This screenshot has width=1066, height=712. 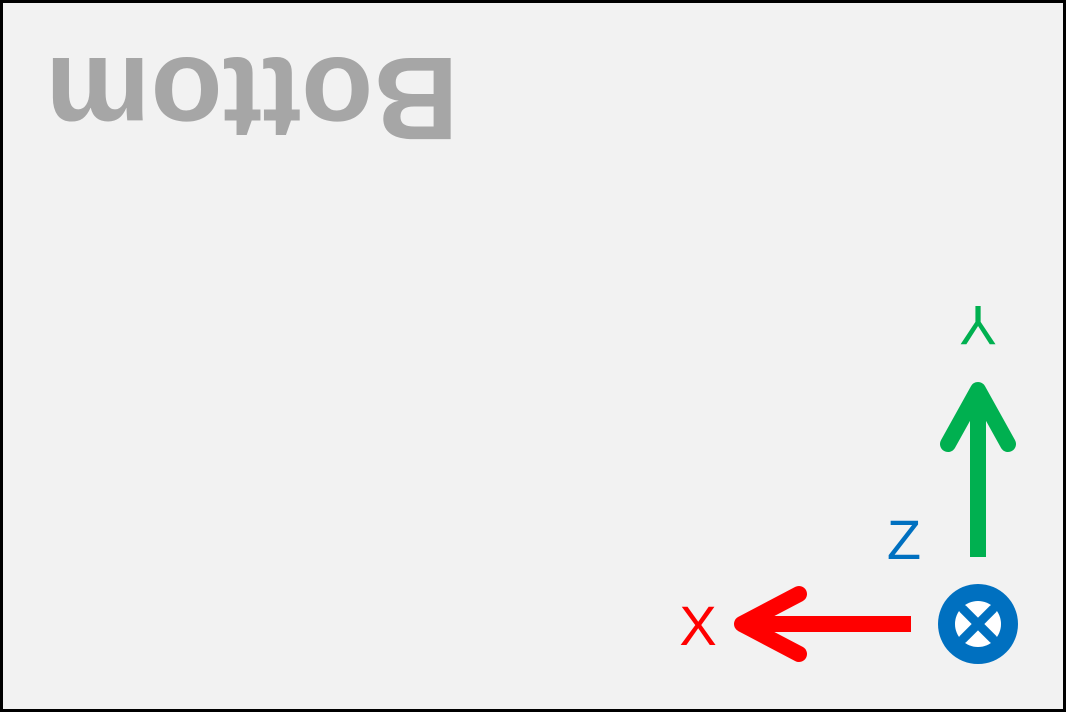 I want to click on z-axis: Z, so click(x=952, y=586).